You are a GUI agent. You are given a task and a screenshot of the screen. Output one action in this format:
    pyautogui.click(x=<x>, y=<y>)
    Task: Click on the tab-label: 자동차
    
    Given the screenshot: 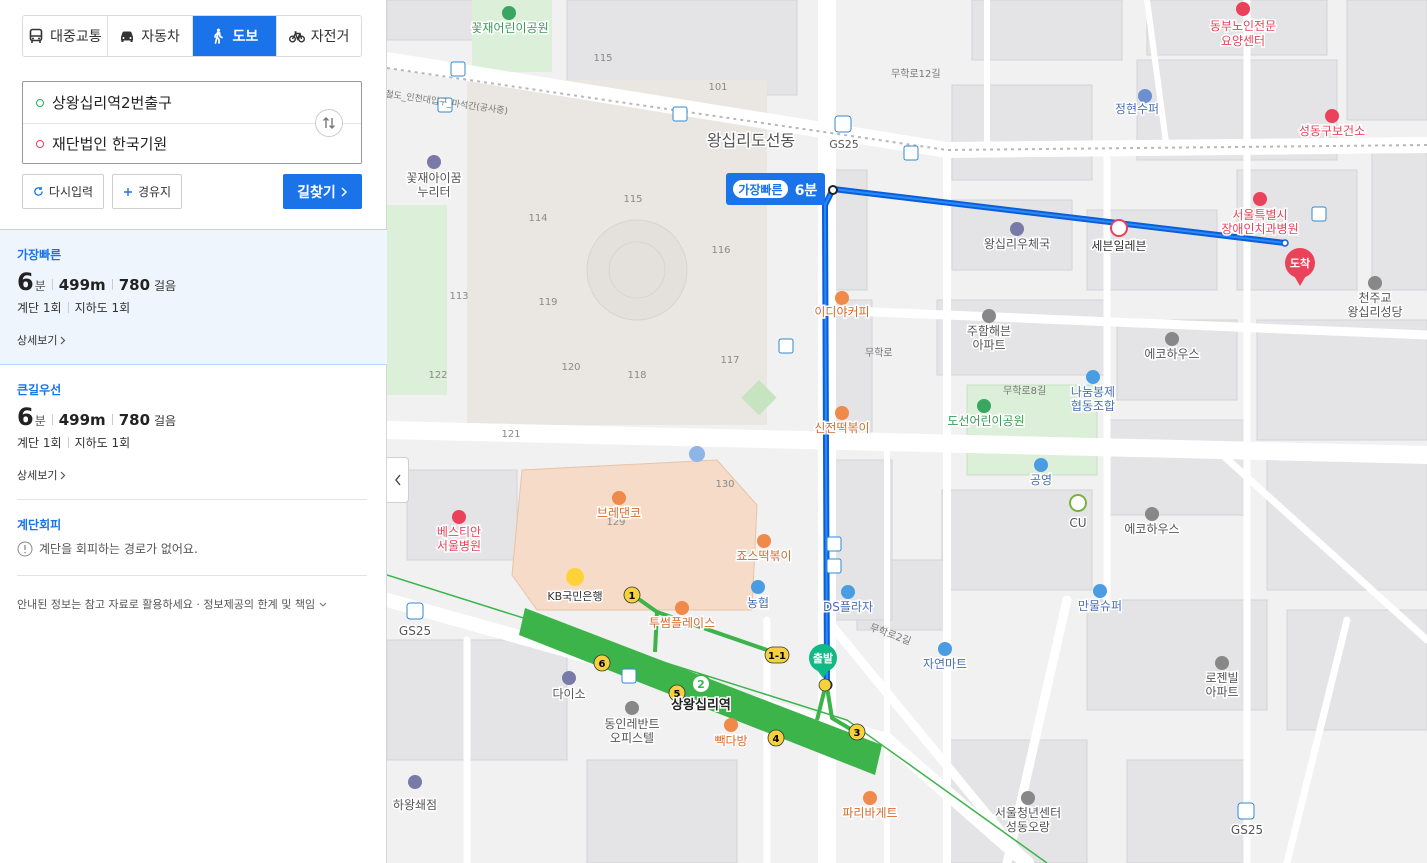 What is the action you would take?
    pyautogui.click(x=160, y=37)
    